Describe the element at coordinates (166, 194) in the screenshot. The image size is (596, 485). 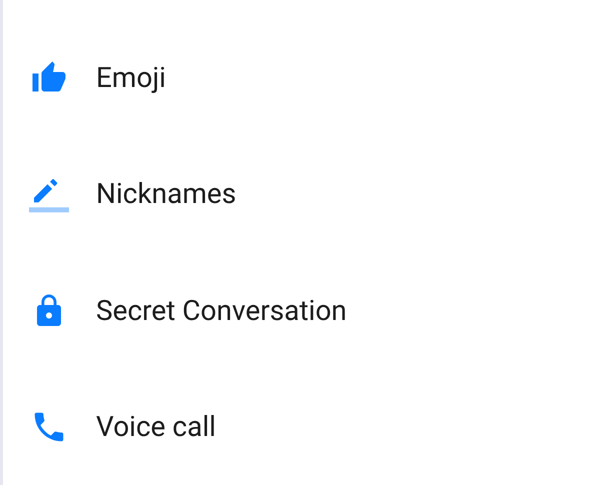
I see `menu-item-label: Nicknames` at that location.